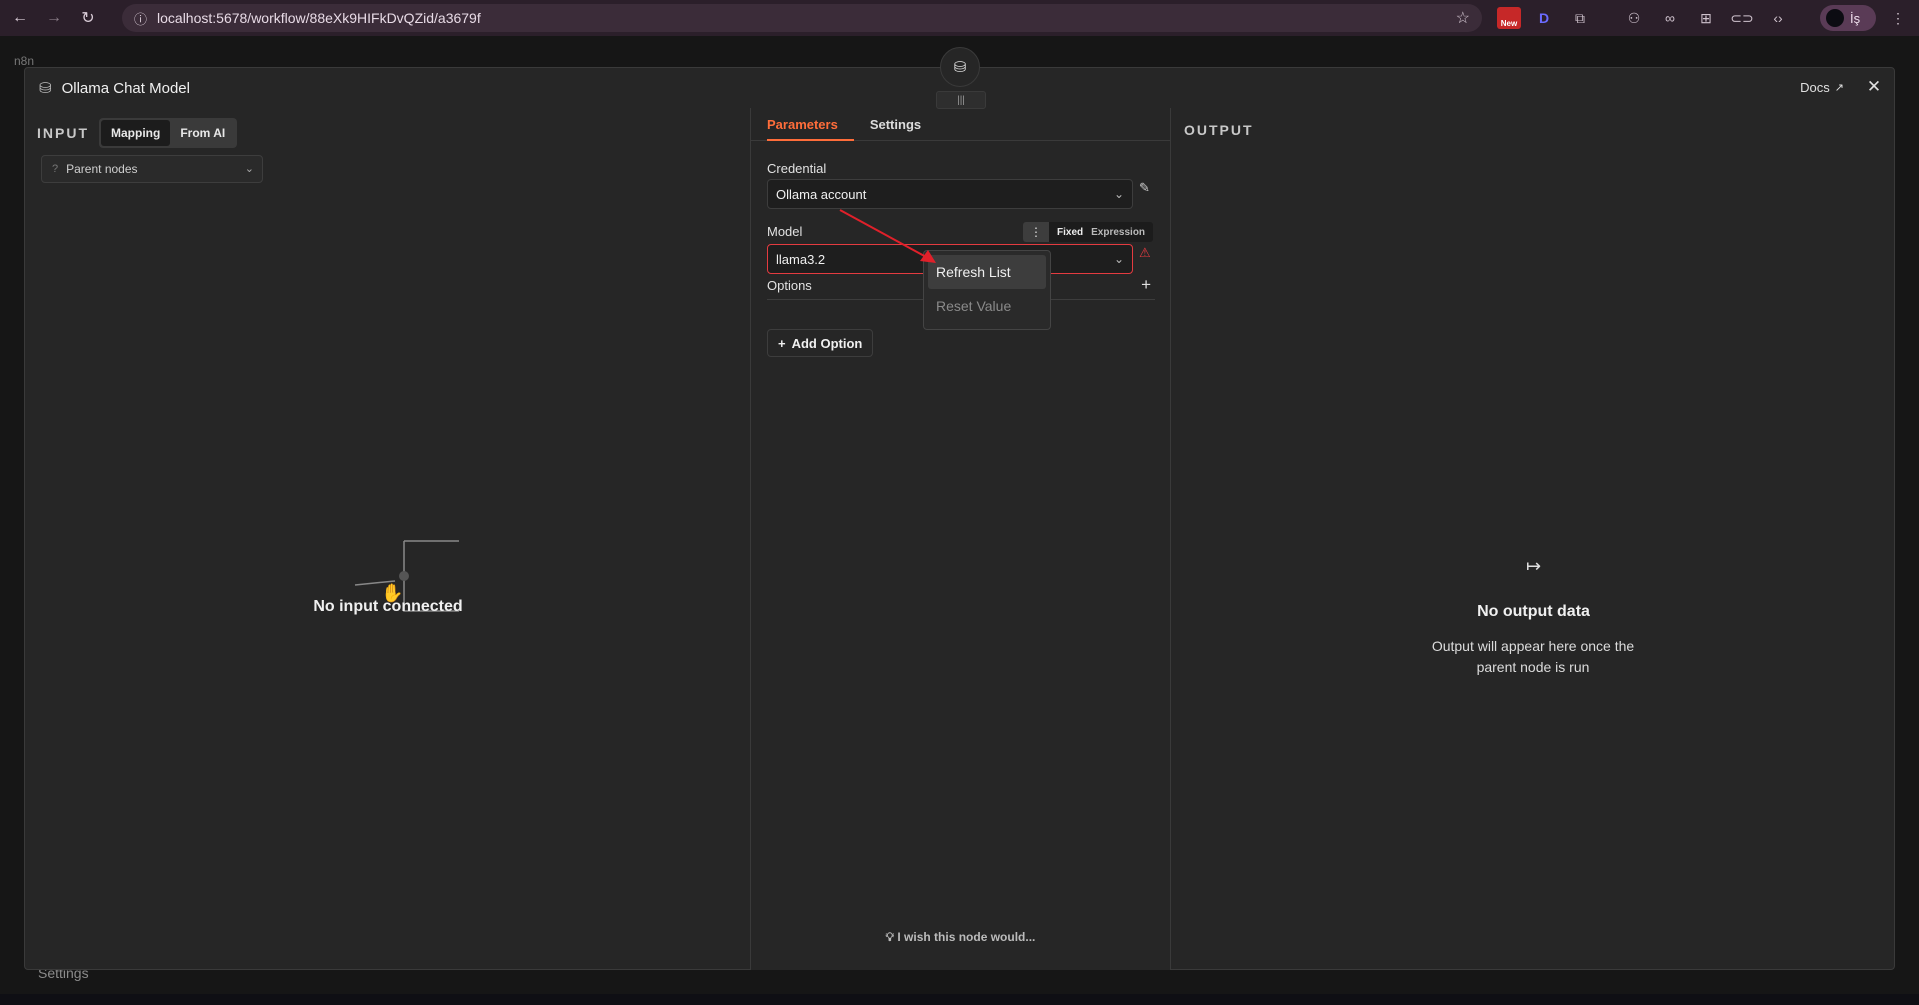 The height and width of the screenshot is (1005, 1919). I want to click on fixed-toggle: Fixed, so click(1070, 232).